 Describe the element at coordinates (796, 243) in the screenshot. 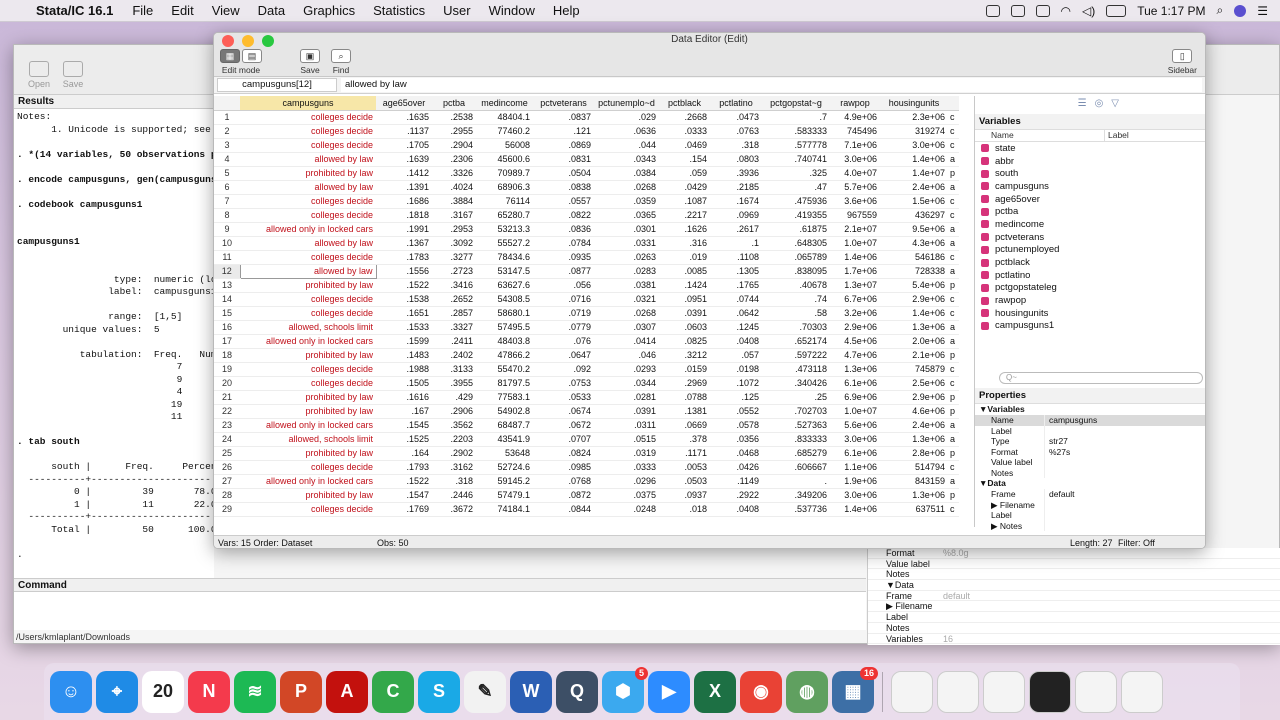

I see `table-cell: .648305` at that location.